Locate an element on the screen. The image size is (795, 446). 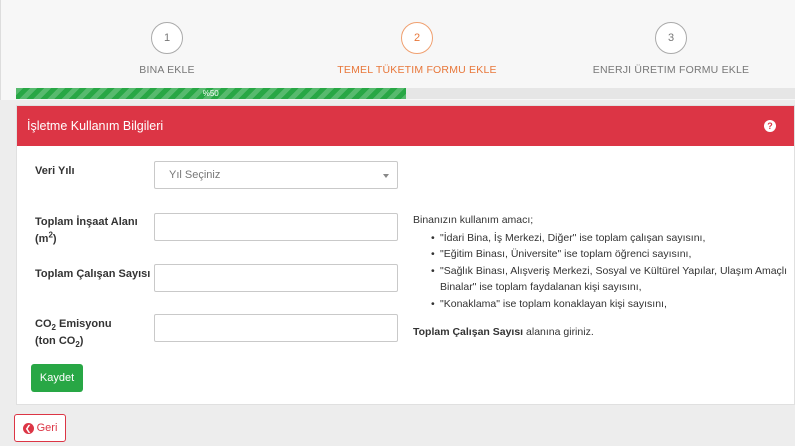
info-footer-rest: alanına giriniz. is located at coordinates (558, 332).